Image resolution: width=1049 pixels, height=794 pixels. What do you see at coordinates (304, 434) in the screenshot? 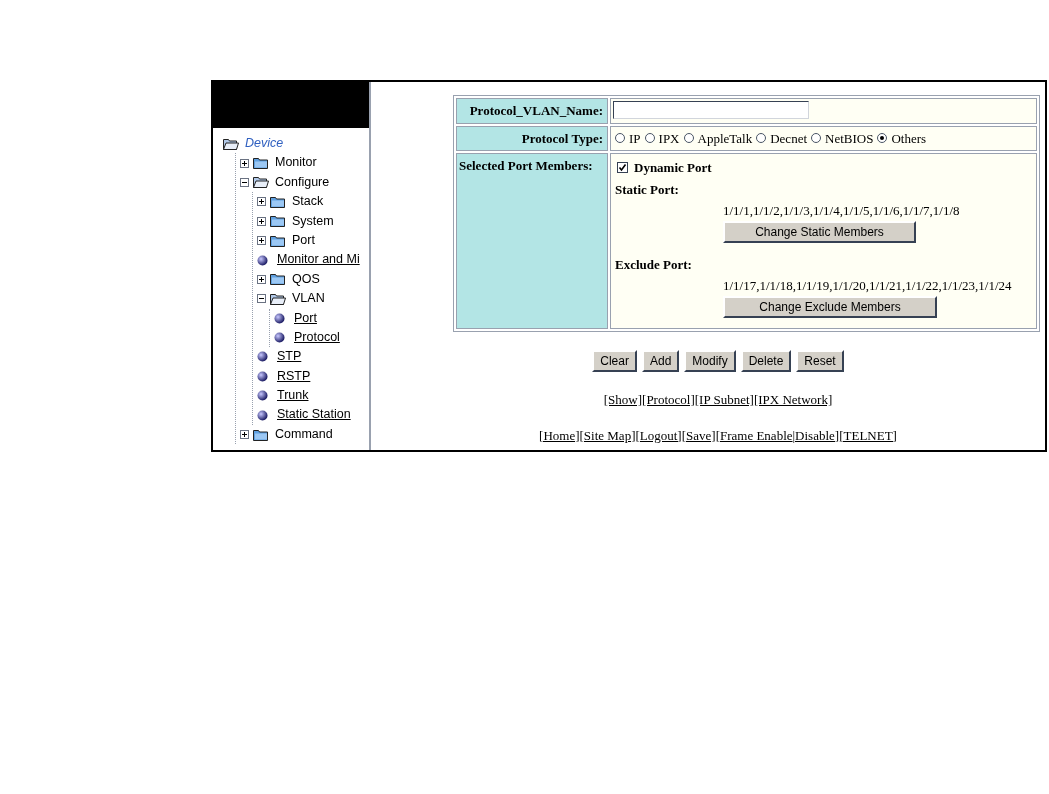
I see `tree-folder-item: Command` at bounding box center [304, 434].